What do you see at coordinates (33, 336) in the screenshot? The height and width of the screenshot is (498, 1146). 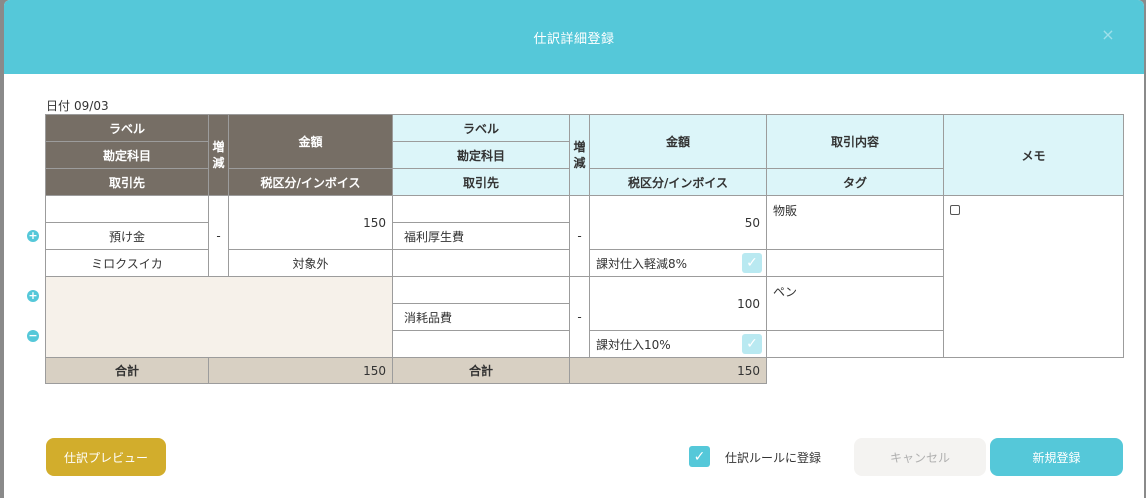 I see `remove-row-icon: −` at bounding box center [33, 336].